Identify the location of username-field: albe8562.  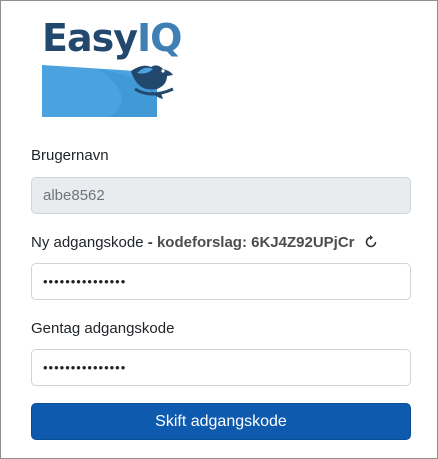
(221, 195).